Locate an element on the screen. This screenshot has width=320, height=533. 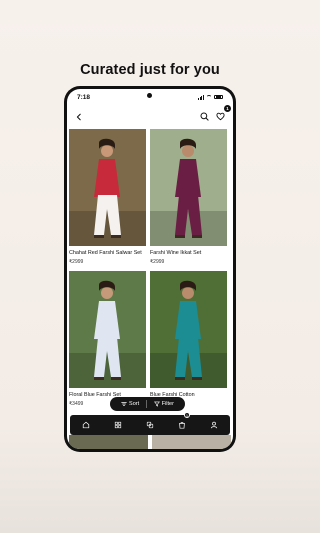
sort-filter-bar: Sort Filter is located at coordinates (147, 404).